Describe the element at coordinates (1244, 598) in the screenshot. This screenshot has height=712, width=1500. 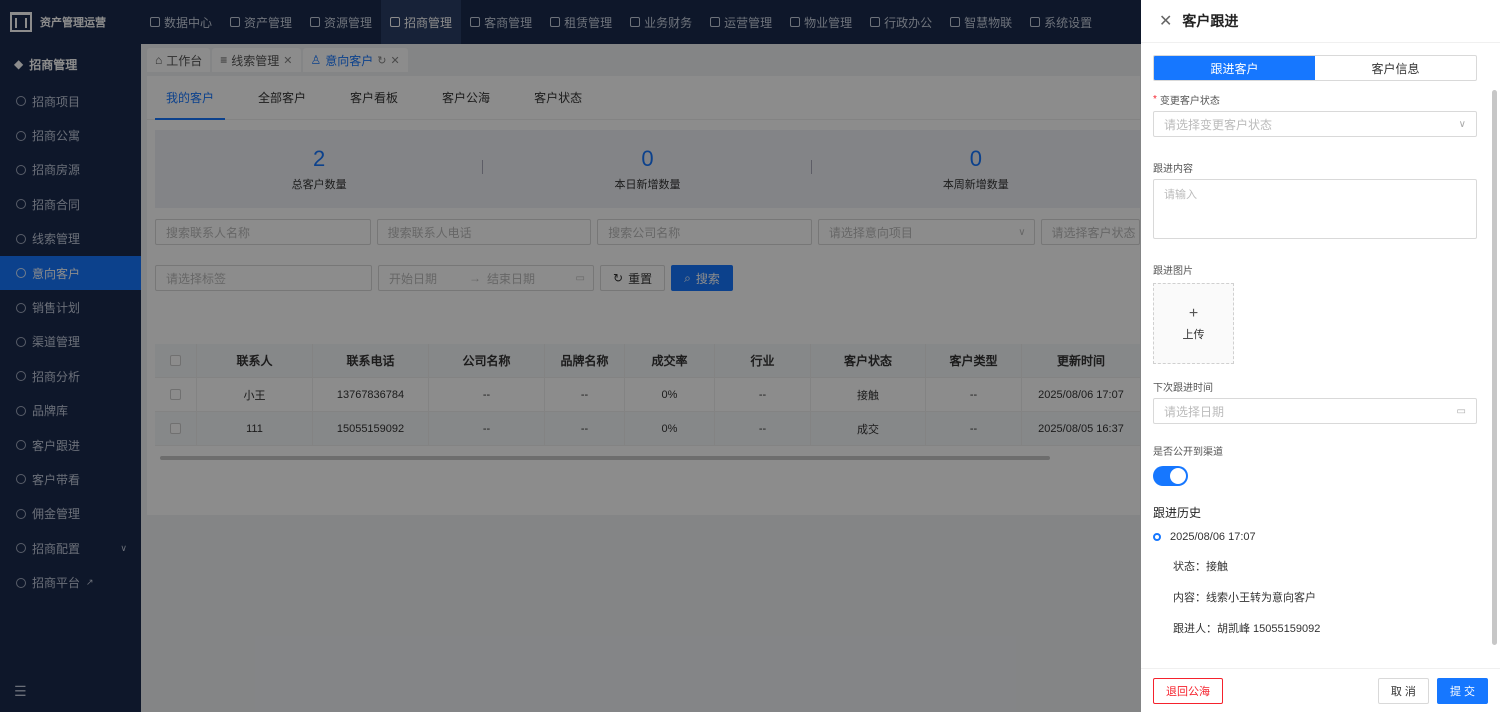
I see `history-content: 内容：线索小王转为意向客户` at that location.